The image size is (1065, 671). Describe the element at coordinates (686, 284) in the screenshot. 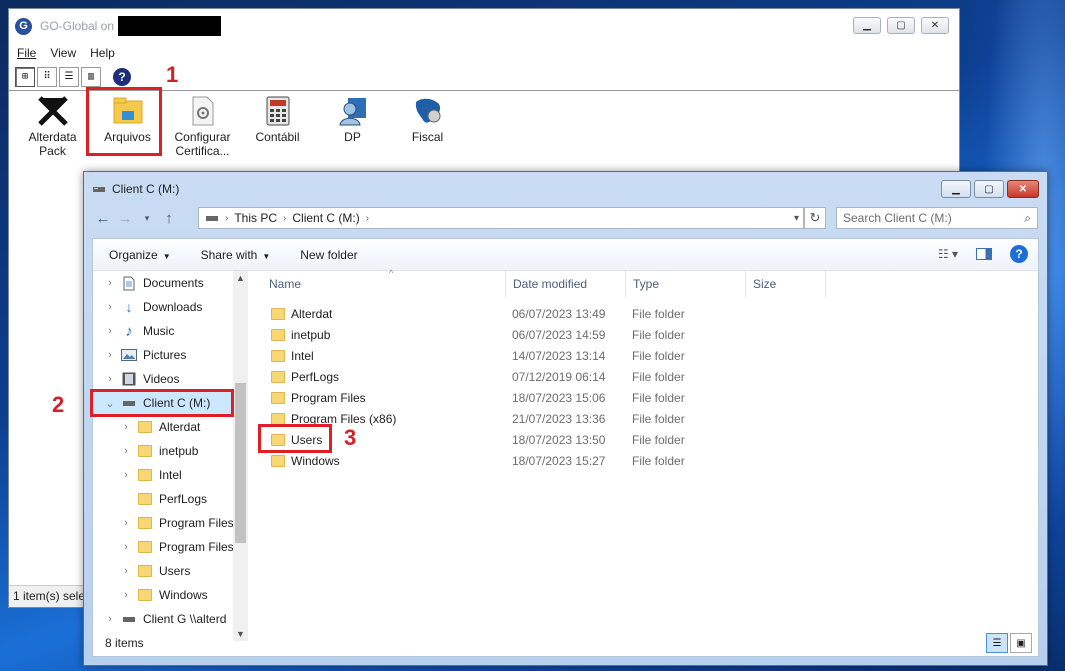

I see `column-type: Type` at that location.